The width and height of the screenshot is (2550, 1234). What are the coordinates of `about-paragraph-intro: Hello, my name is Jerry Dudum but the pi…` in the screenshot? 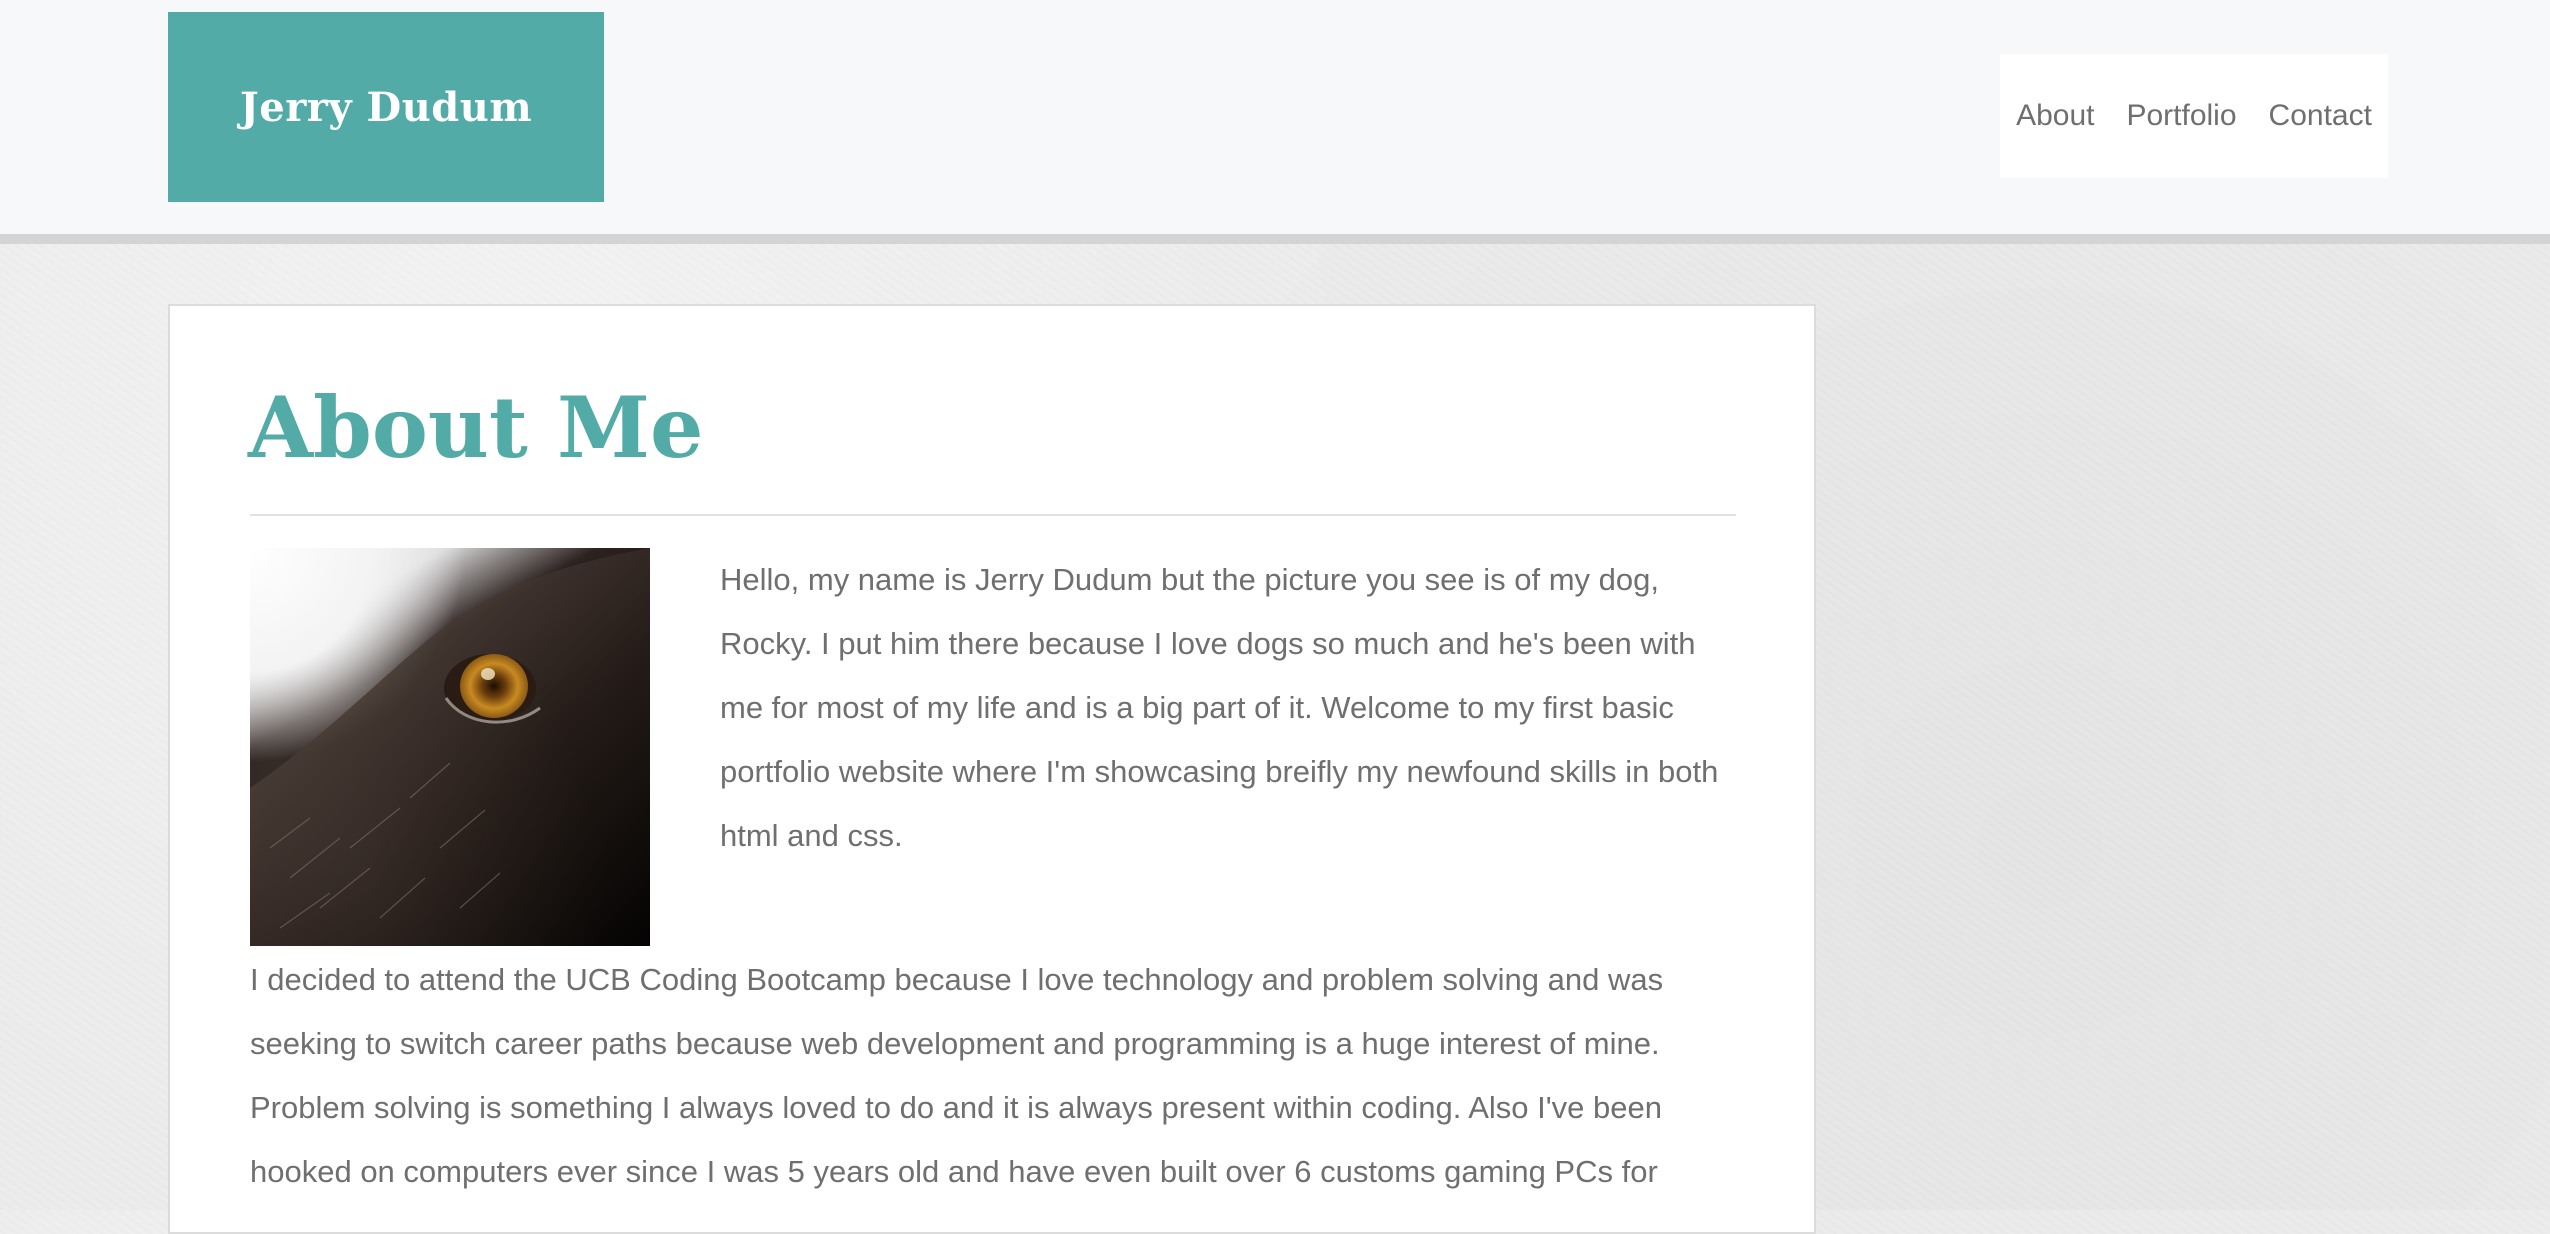 It's located at (1219, 707).